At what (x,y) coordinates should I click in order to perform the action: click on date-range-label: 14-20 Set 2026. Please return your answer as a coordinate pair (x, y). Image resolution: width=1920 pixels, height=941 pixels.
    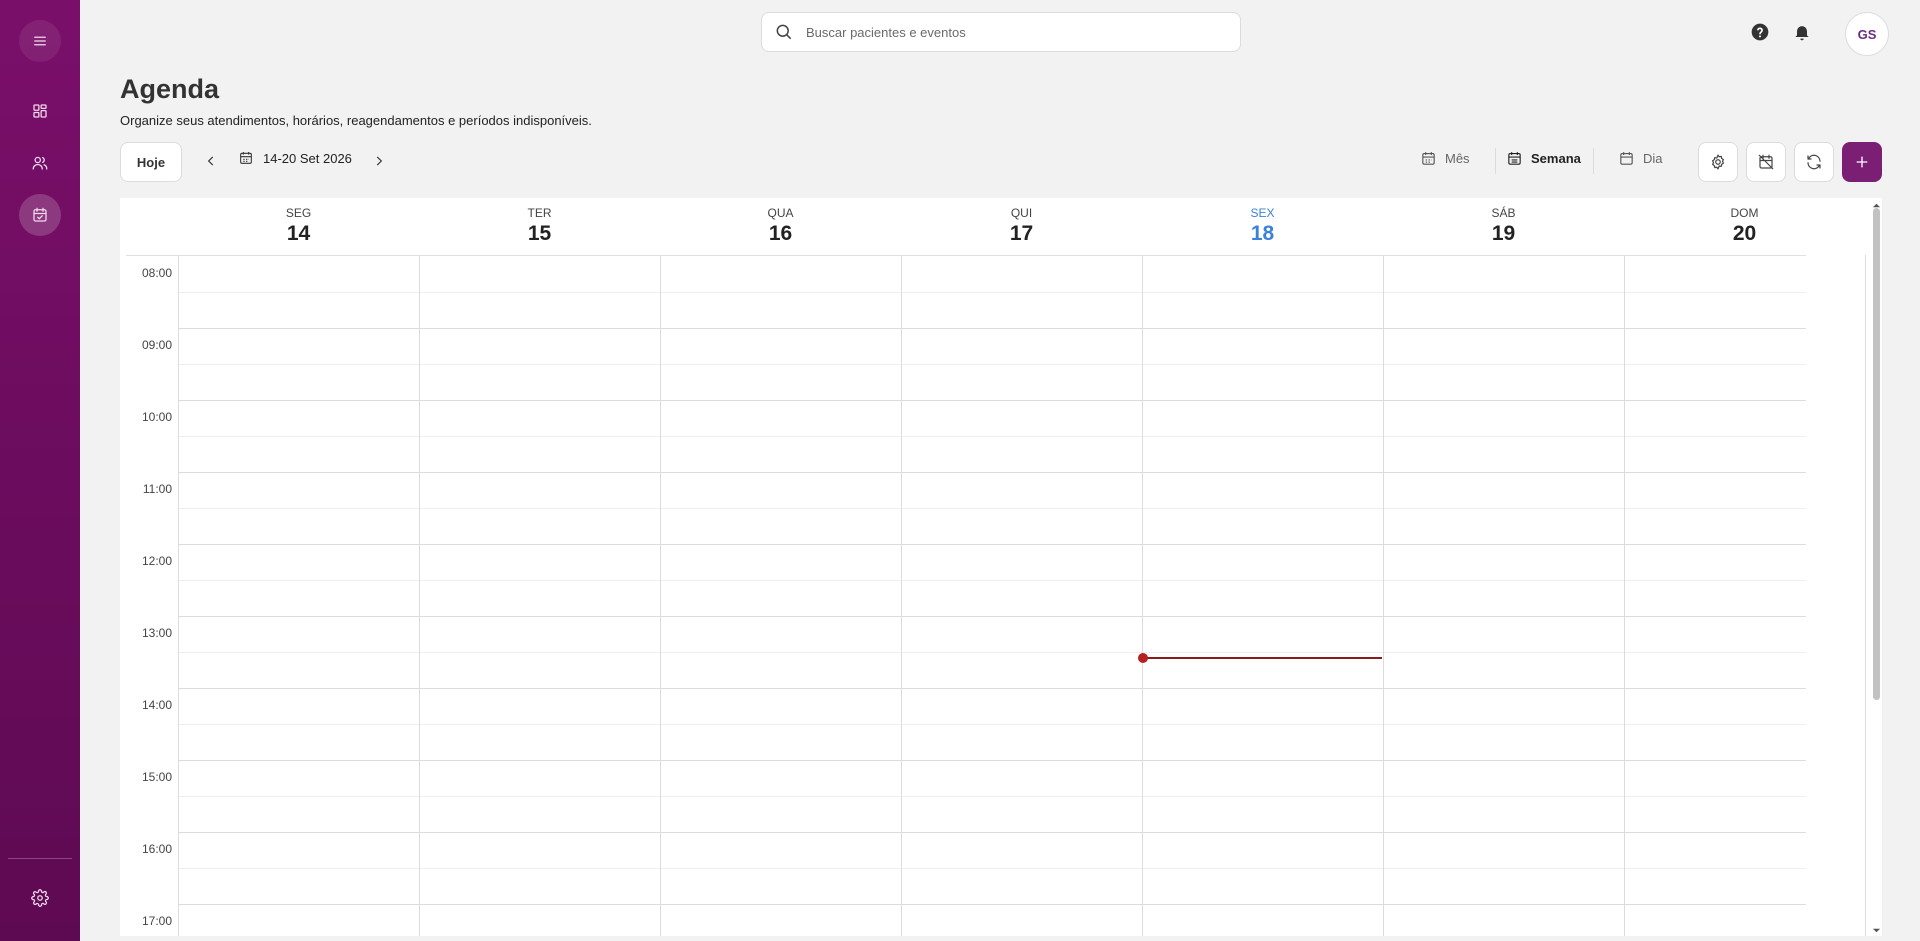
    Looking at the image, I should click on (307, 158).